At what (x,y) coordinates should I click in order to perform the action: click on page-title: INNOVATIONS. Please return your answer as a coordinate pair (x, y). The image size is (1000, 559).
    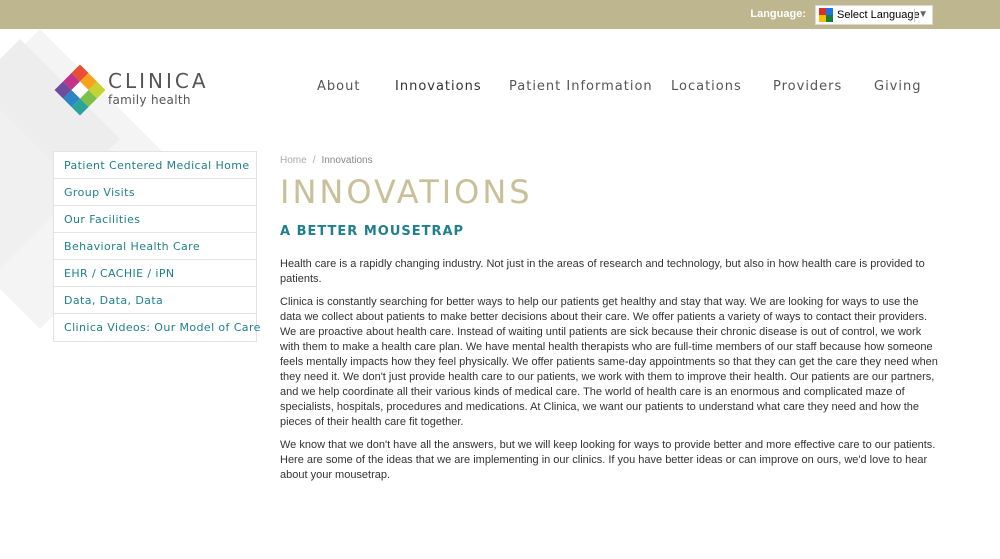
    Looking at the image, I should click on (406, 192).